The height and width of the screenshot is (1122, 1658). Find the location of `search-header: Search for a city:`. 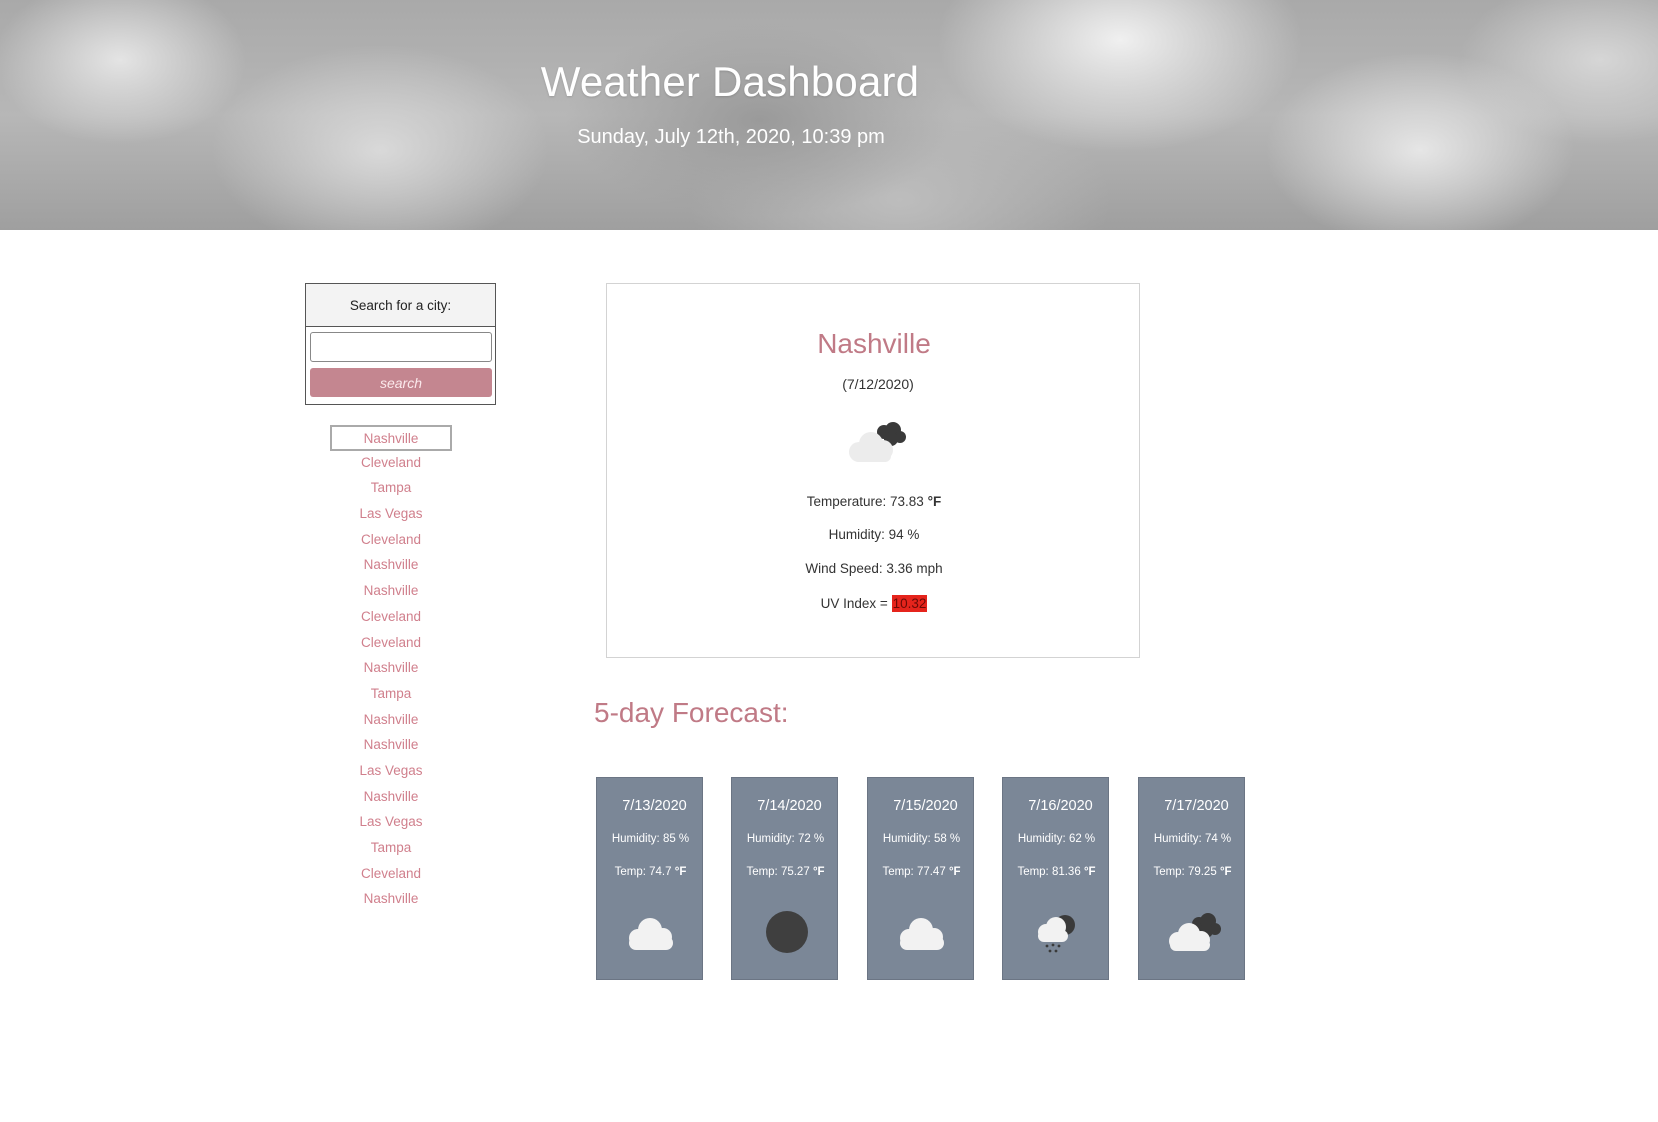

search-header: Search for a city: is located at coordinates (400, 305).